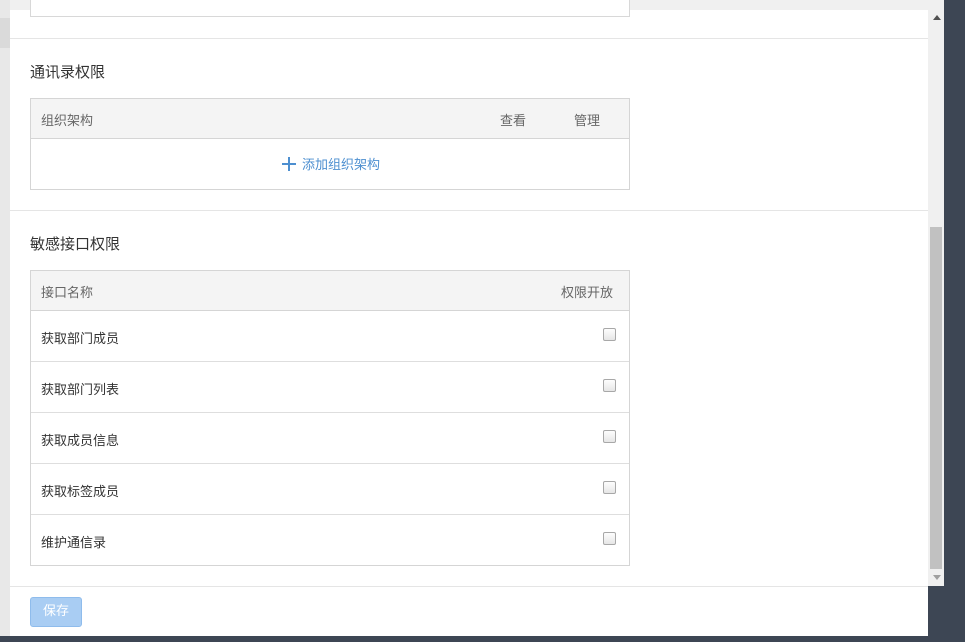 The height and width of the screenshot is (642, 965). I want to click on overlay-bottom-edge, so click(482, 639).